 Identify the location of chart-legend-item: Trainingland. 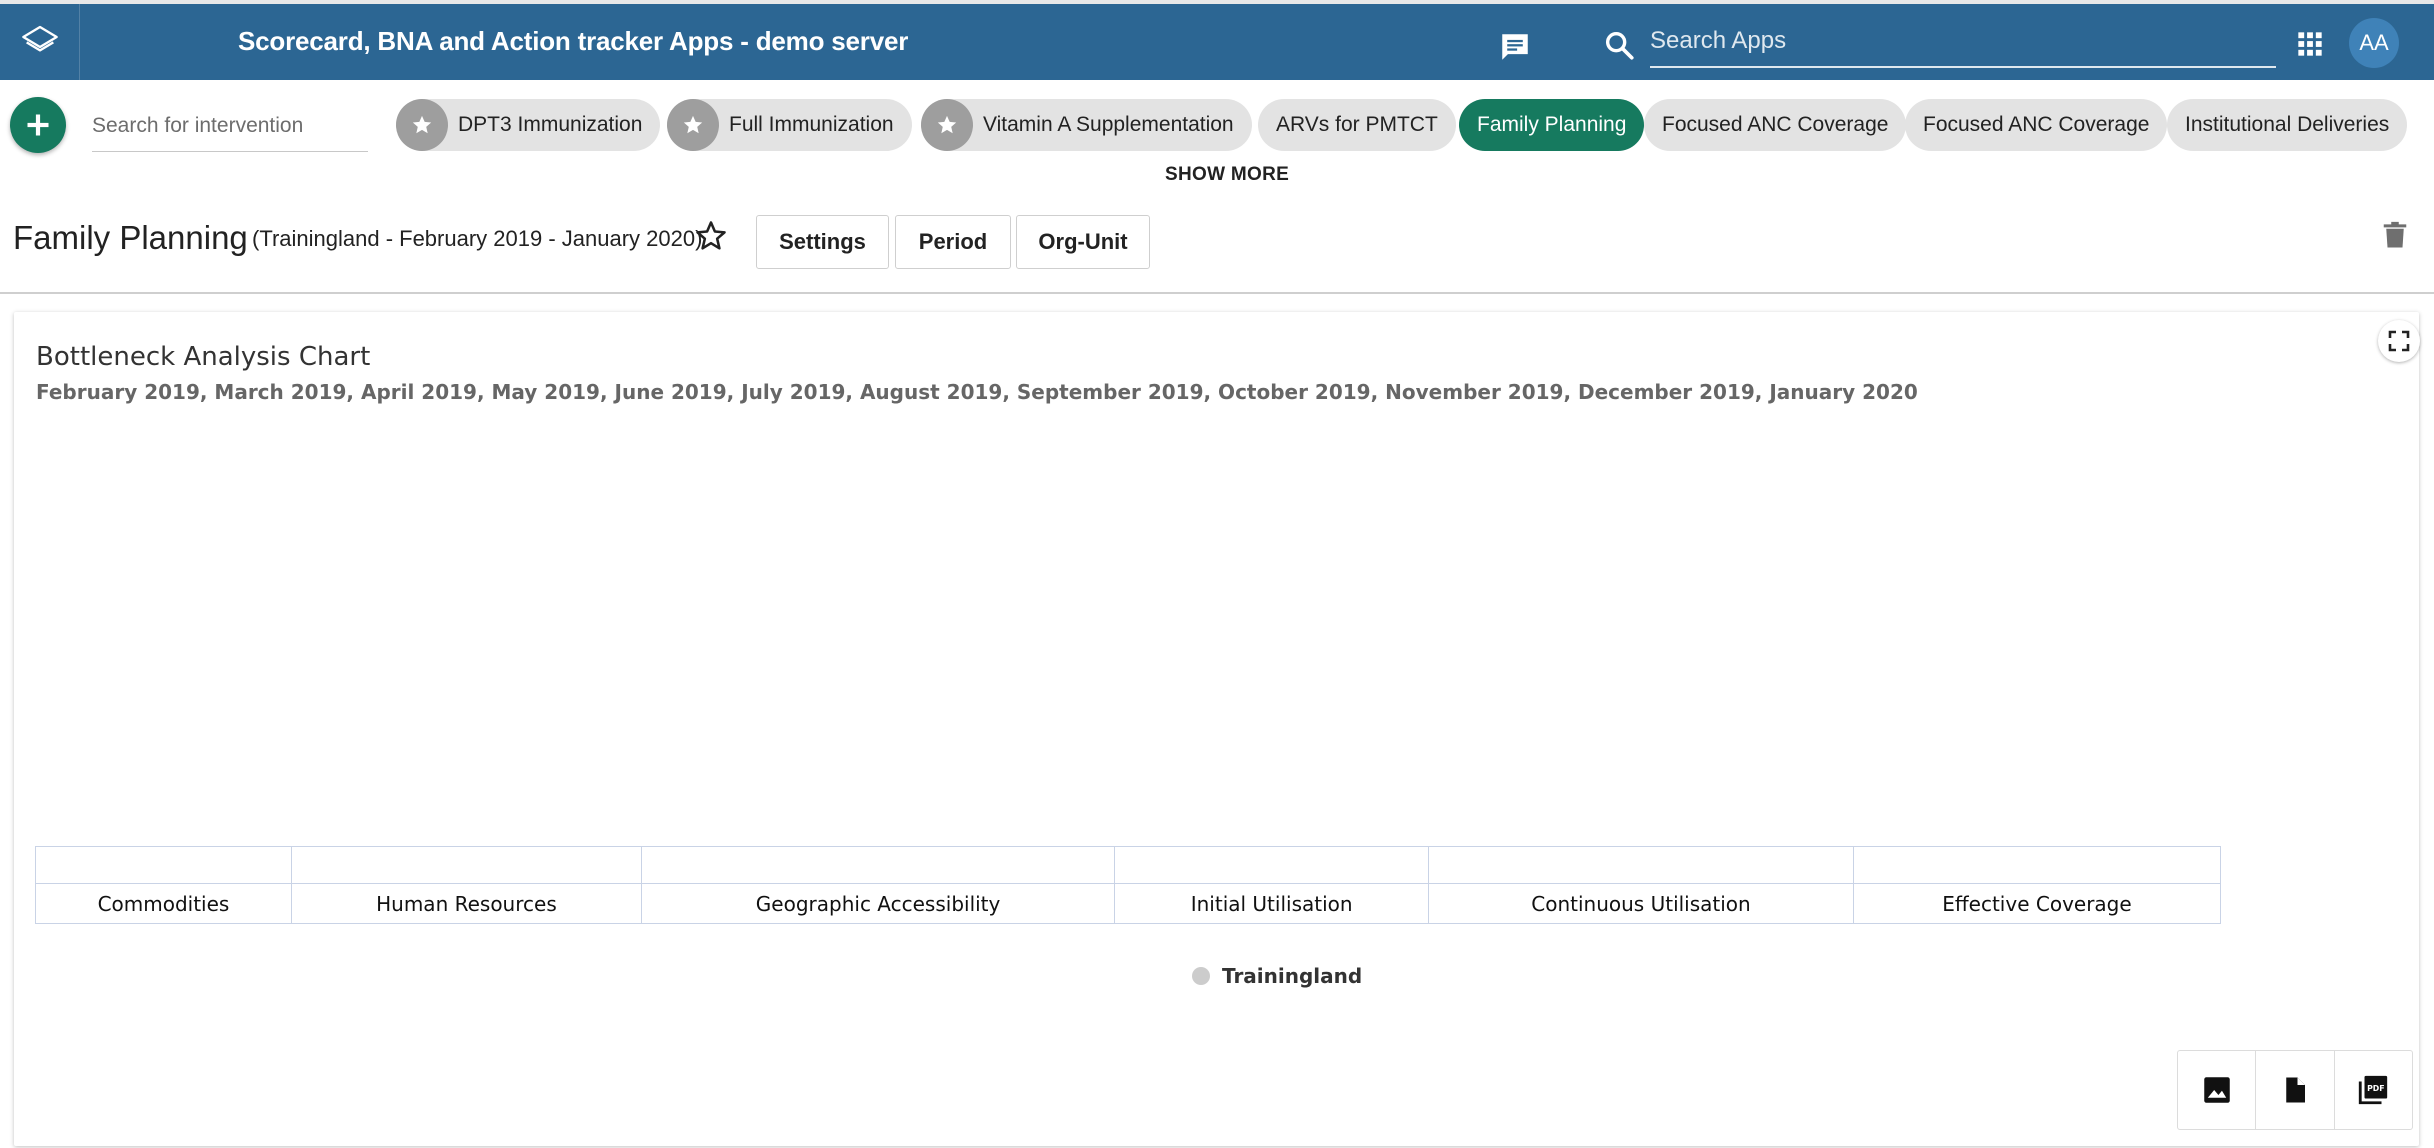
(1277, 976).